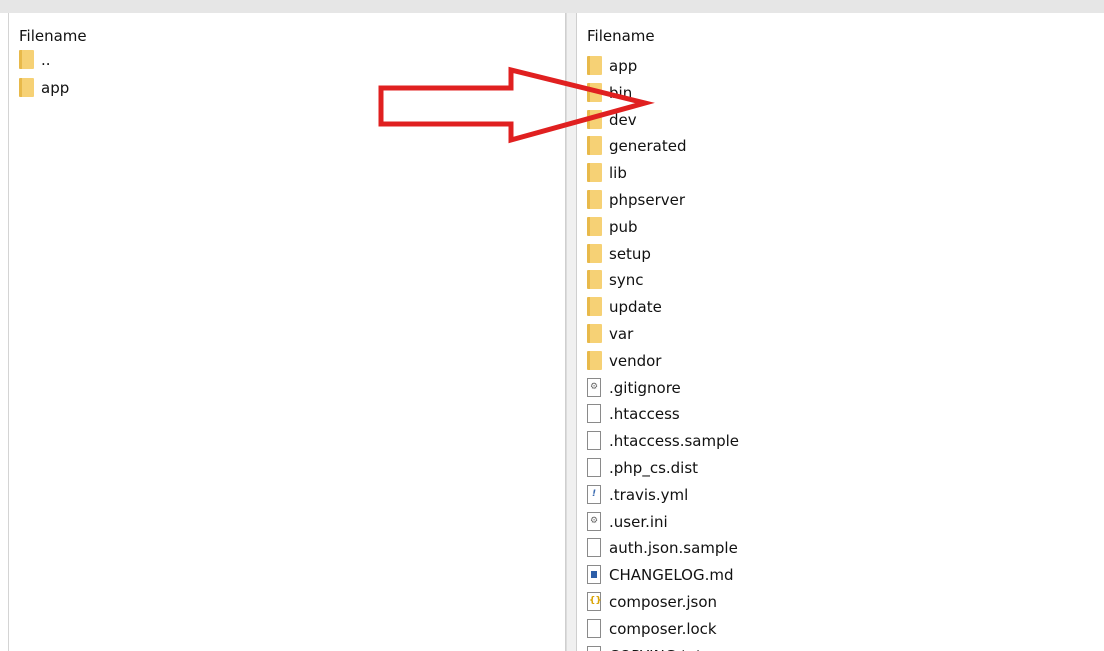 The image size is (1104, 651). I want to click on folder-row: .., so click(287, 61).